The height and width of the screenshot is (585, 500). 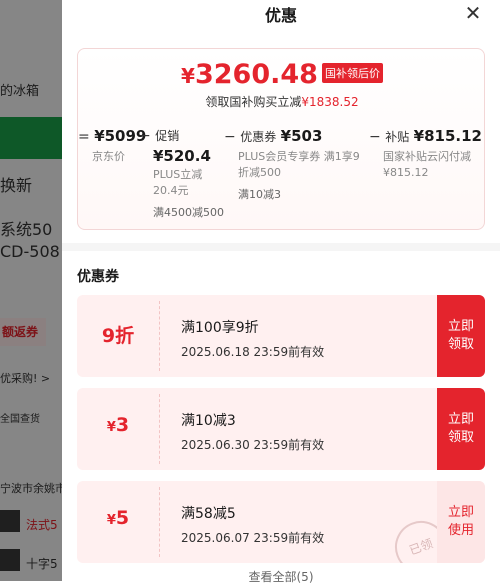 I want to click on coupon-card: ¥5 满58减5 2025.06.07 23:59前有效 已领 立即 使用, so click(x=281, y=522).